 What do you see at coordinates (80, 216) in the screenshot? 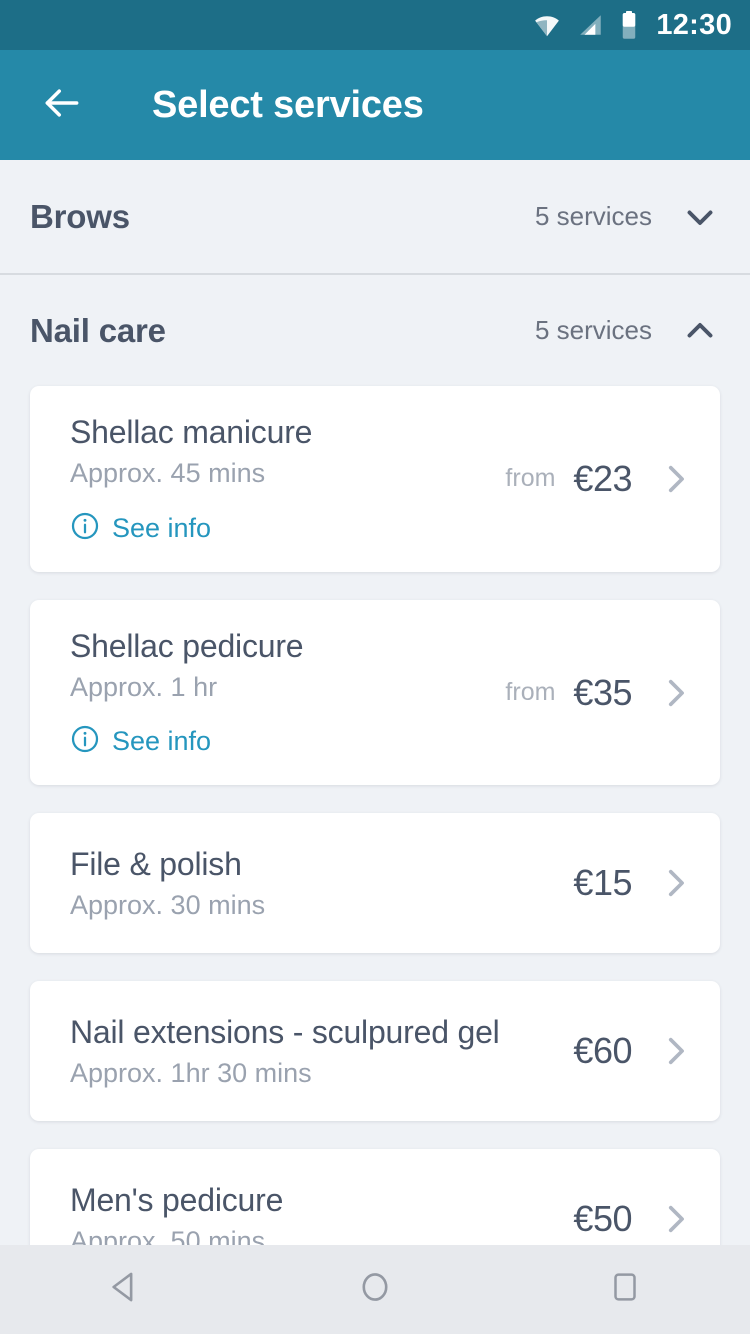
I see `section-title: Brows` at bounding box center [80, 216].